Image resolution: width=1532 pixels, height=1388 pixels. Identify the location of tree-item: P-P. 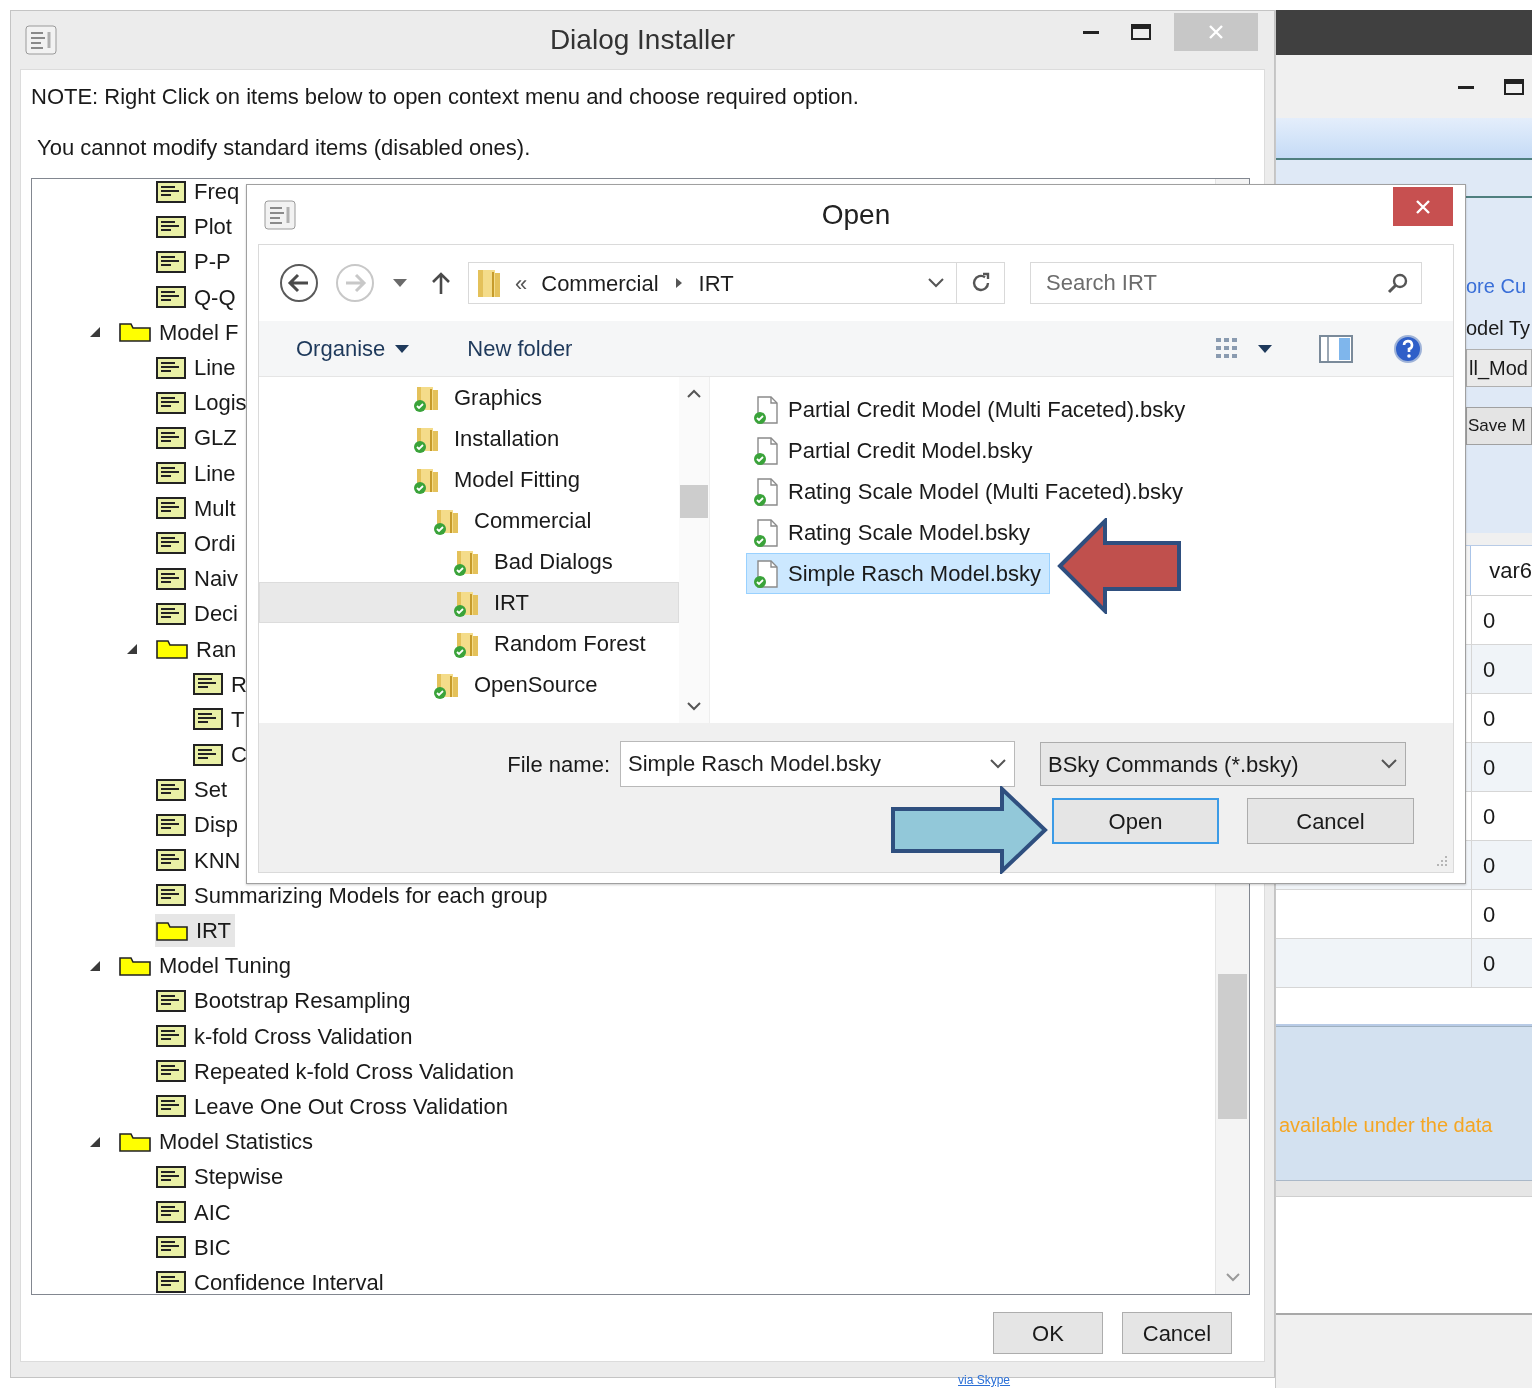
(195, 262).